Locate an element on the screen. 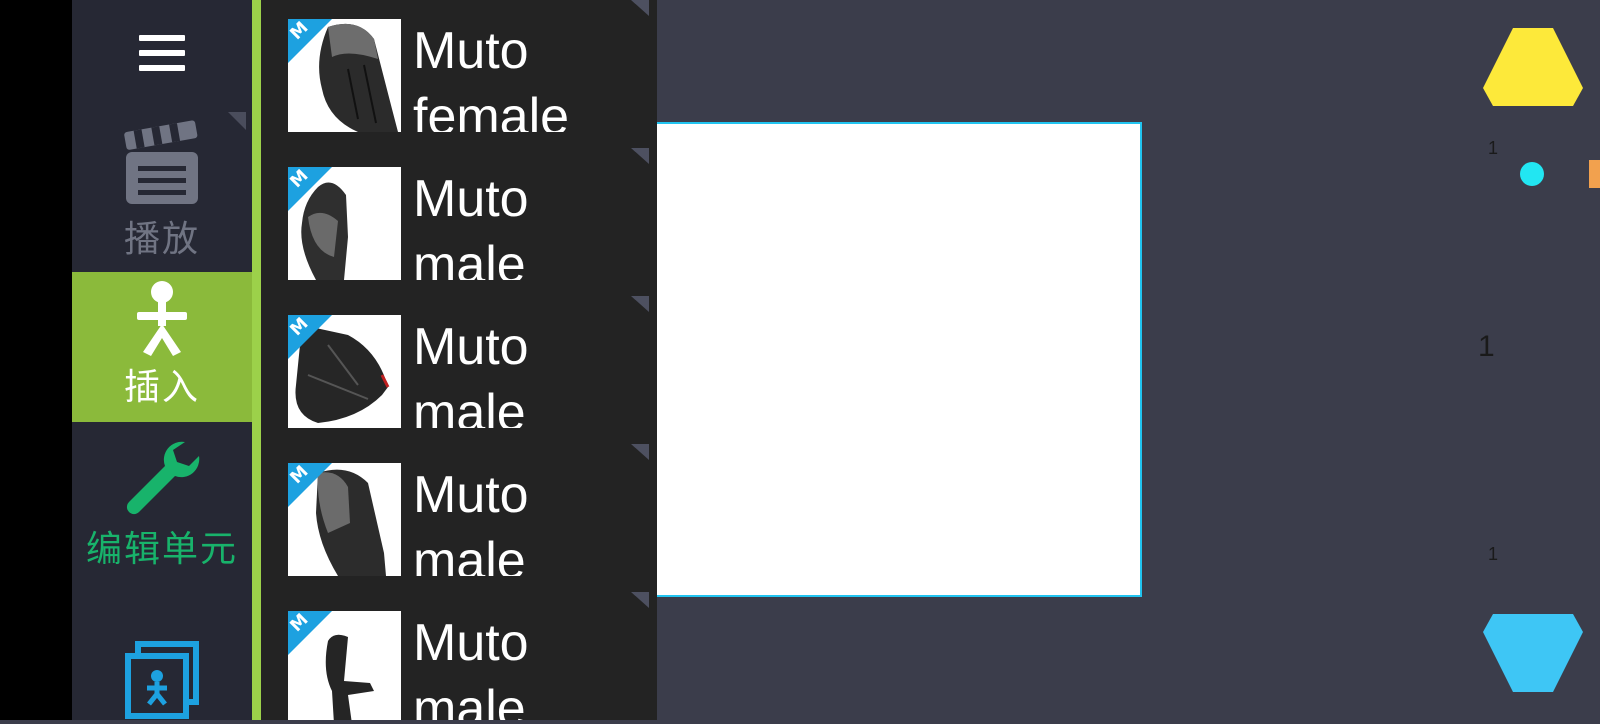  sidebar-item-insert: 插入 is located at coordinates (162, 347).